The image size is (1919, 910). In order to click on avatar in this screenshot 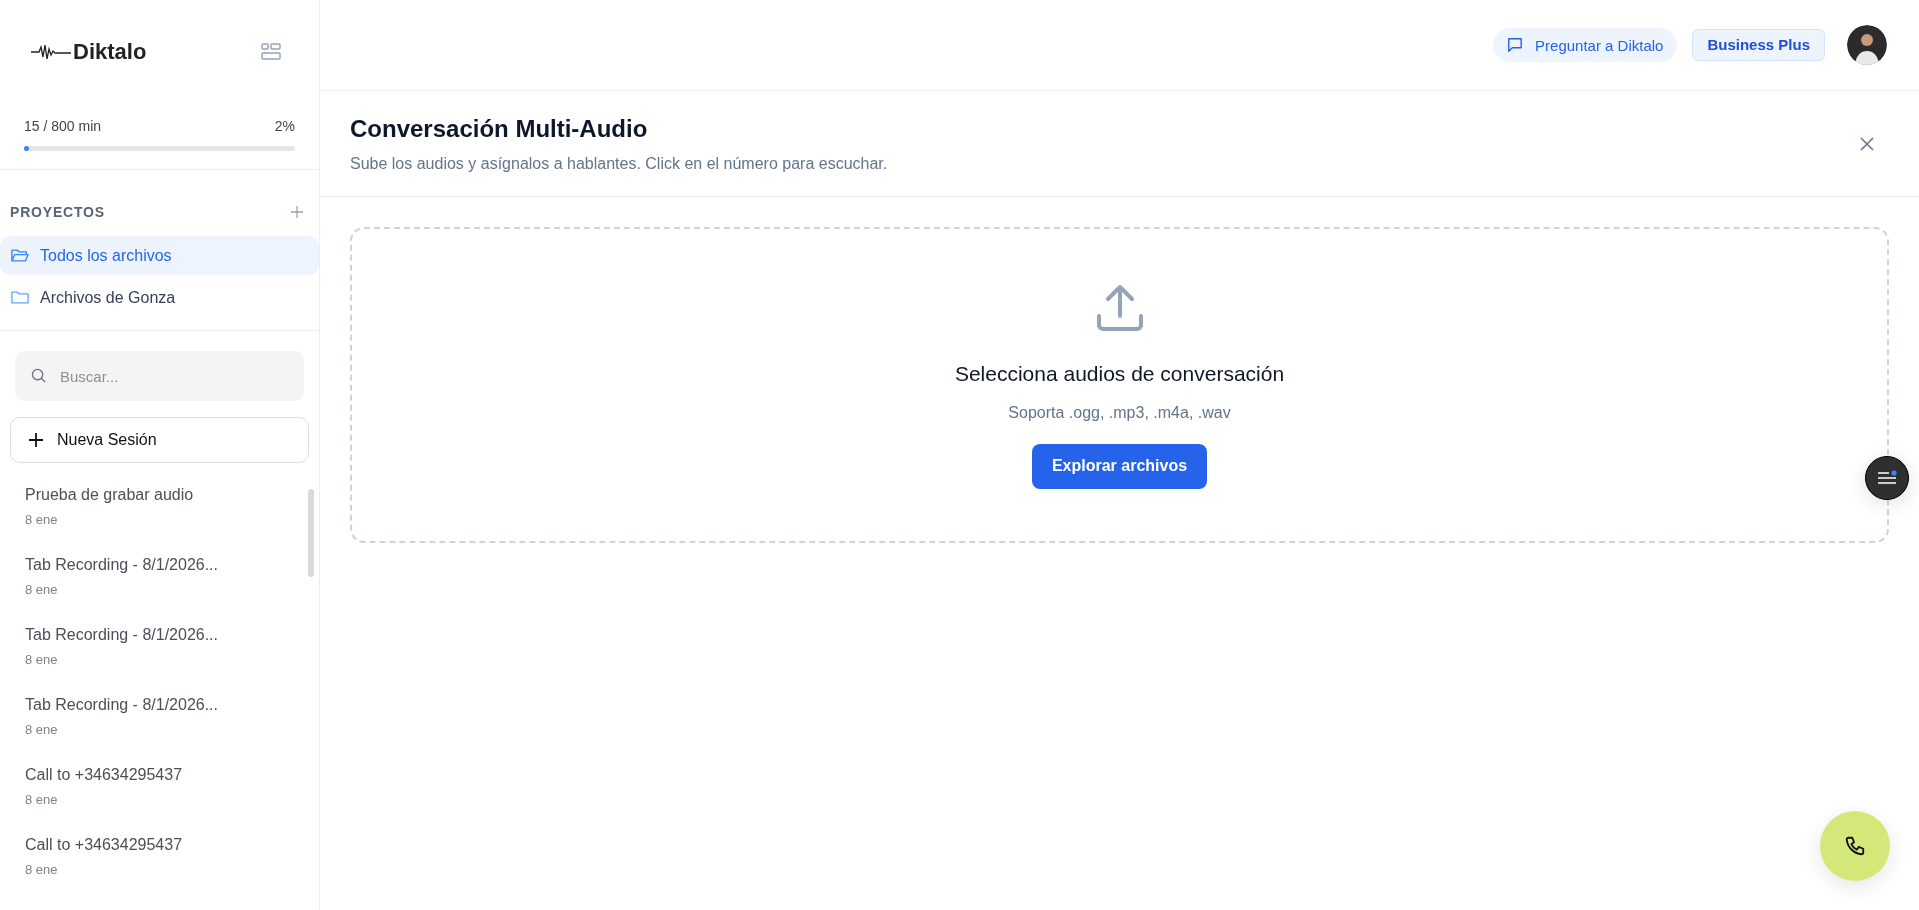, I will do `click(1867, 45)`.